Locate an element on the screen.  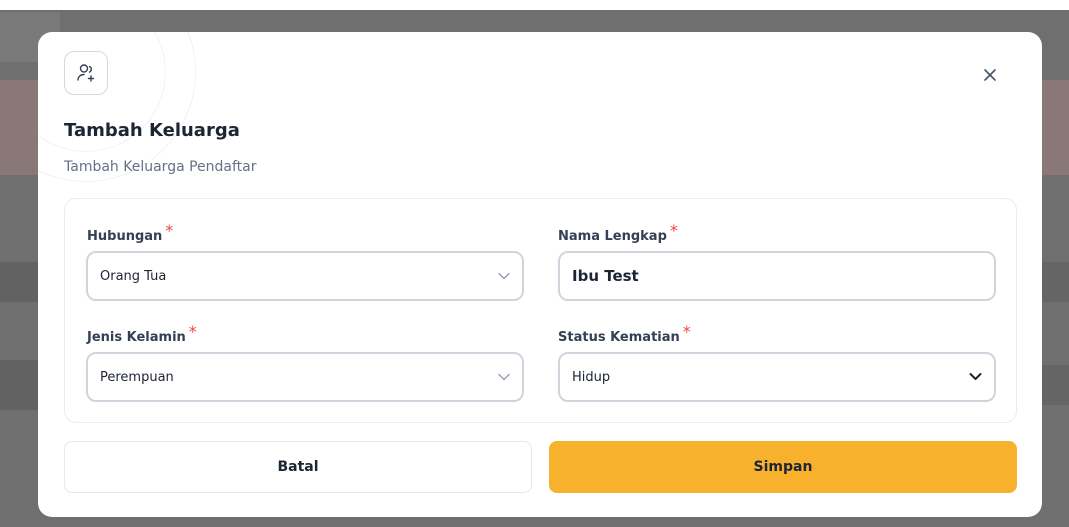
nama-lengkap-value: Ibu Test is located at coordinates (605, 276).